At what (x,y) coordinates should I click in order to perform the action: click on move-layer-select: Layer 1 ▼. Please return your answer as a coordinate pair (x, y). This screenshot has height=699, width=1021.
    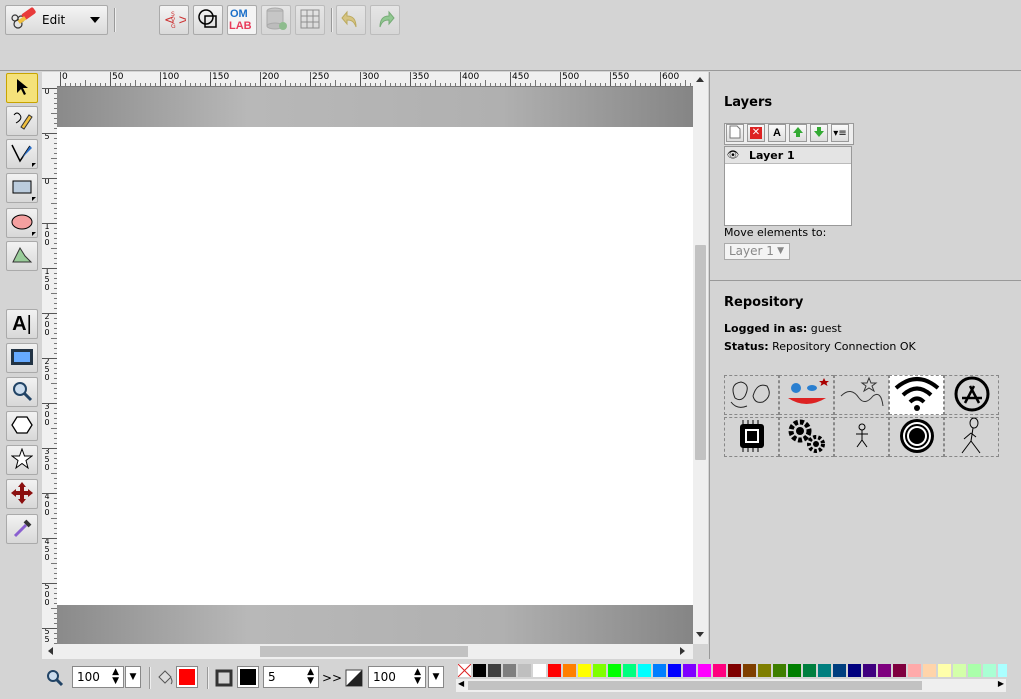
    Looking at the image, I should click on (757, 251).